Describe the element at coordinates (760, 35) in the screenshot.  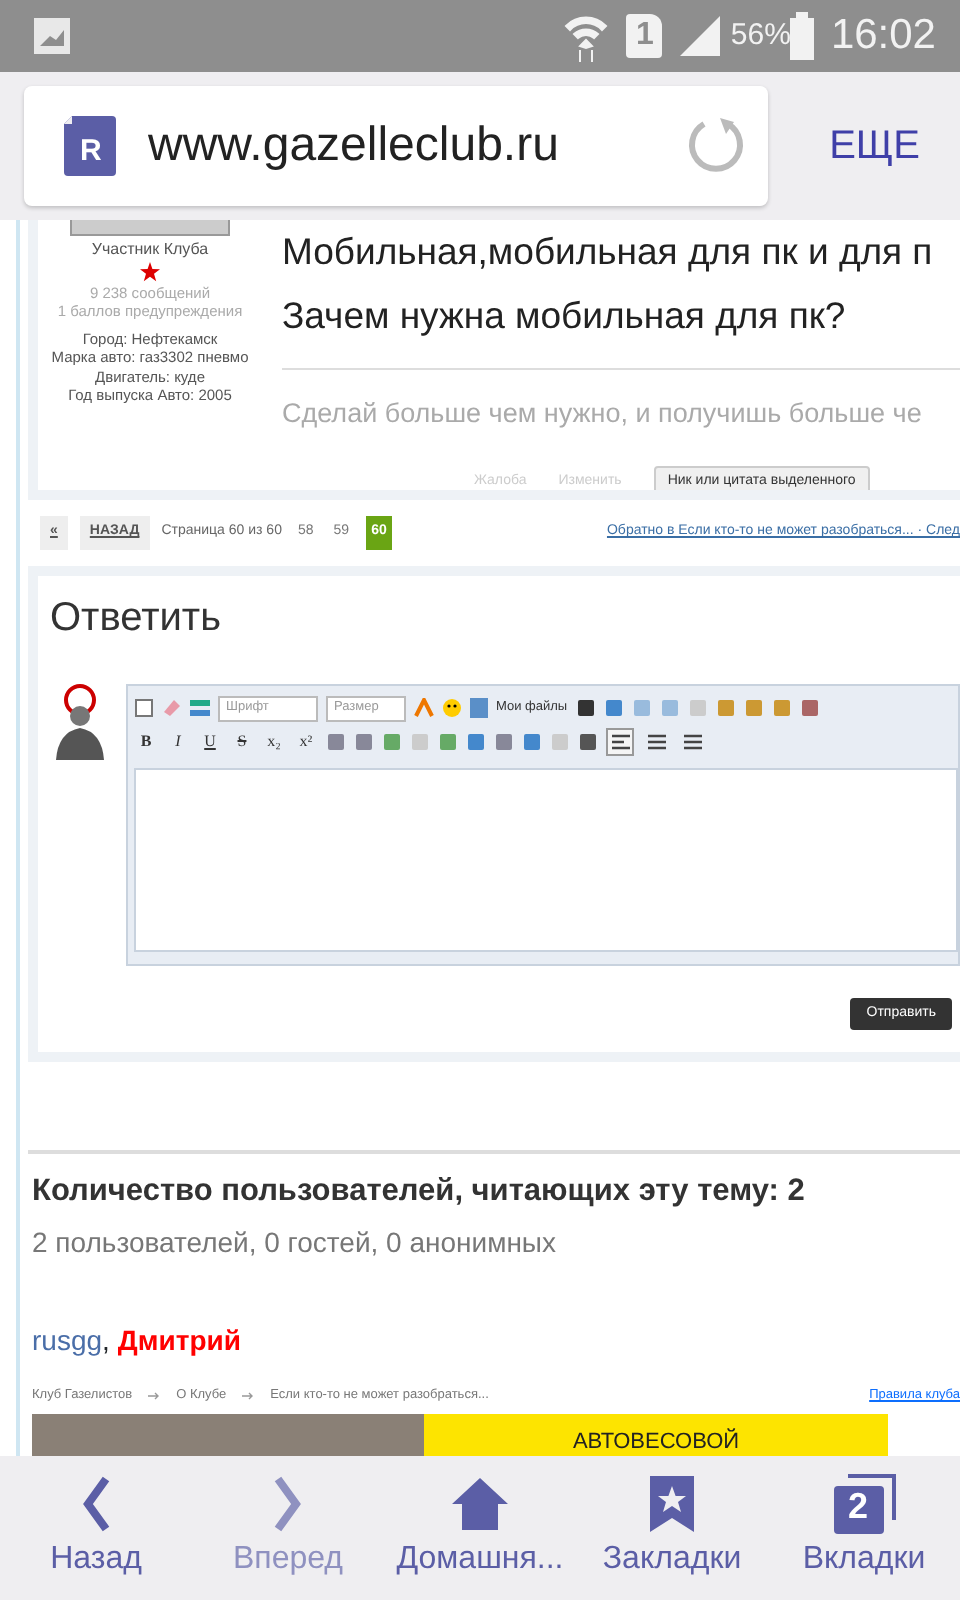
I see `battery-percent: 56%` at that location.